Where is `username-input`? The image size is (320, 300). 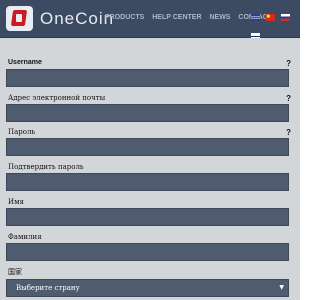
username-input is located at coordinates (147, 78).